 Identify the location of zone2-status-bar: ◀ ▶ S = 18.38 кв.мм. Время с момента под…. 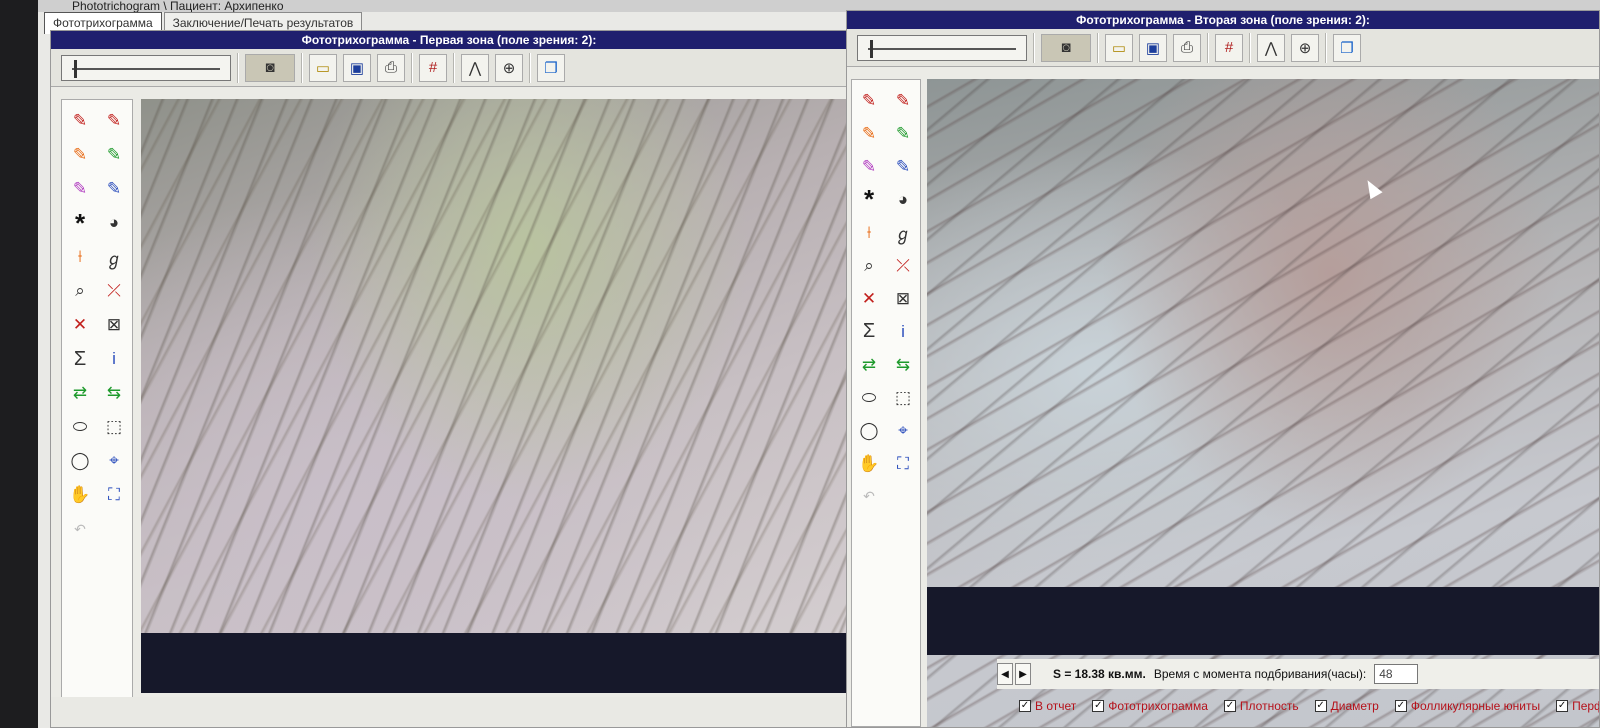
(1298, 674).